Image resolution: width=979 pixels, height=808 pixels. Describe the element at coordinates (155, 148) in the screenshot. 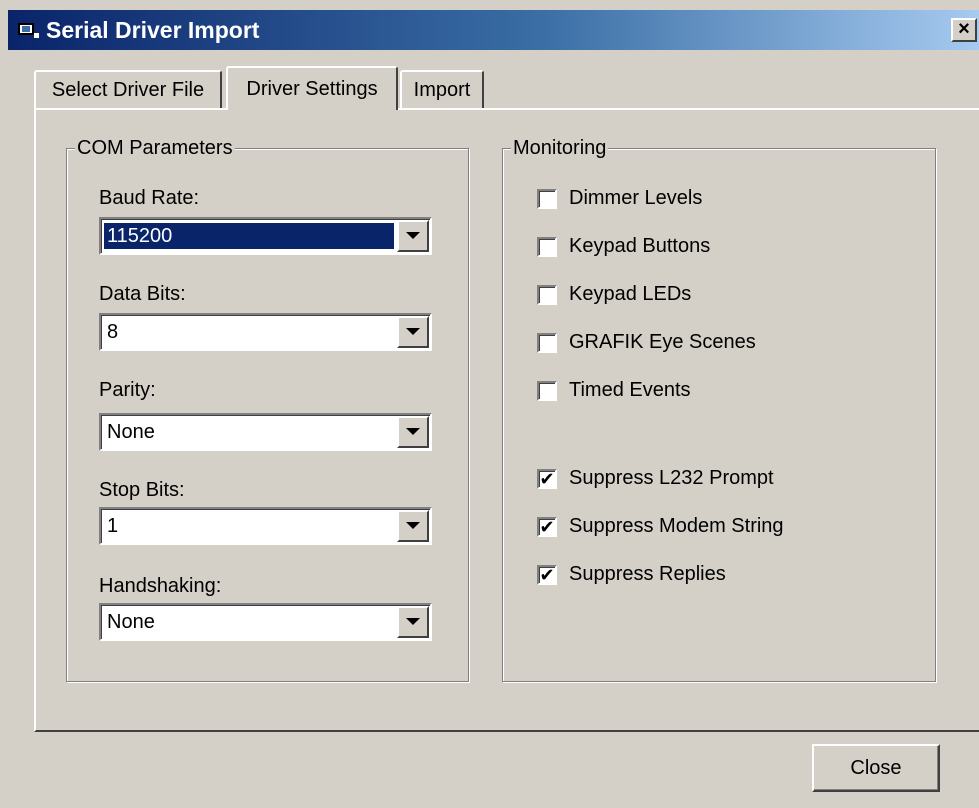

I see `com-parameters-legend: COM Parameters` at that location.